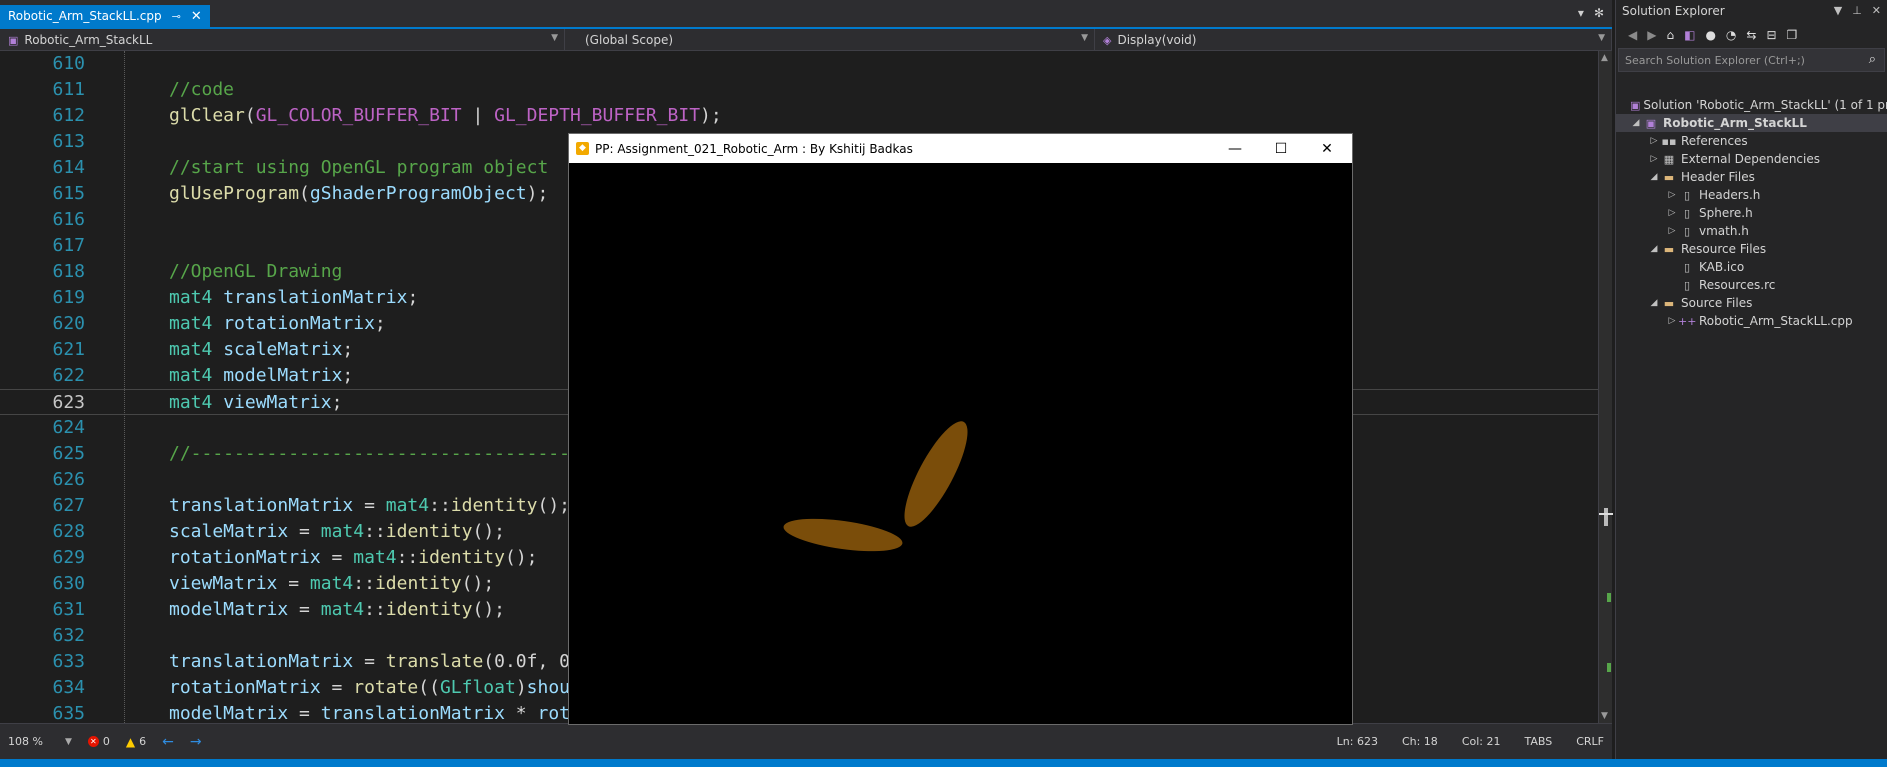 This screenshot has height=767, width=1887. I want to click on document-tab: Robotic_Arm_StackLL.cpp ⊸ ✕, so click(105, 16).